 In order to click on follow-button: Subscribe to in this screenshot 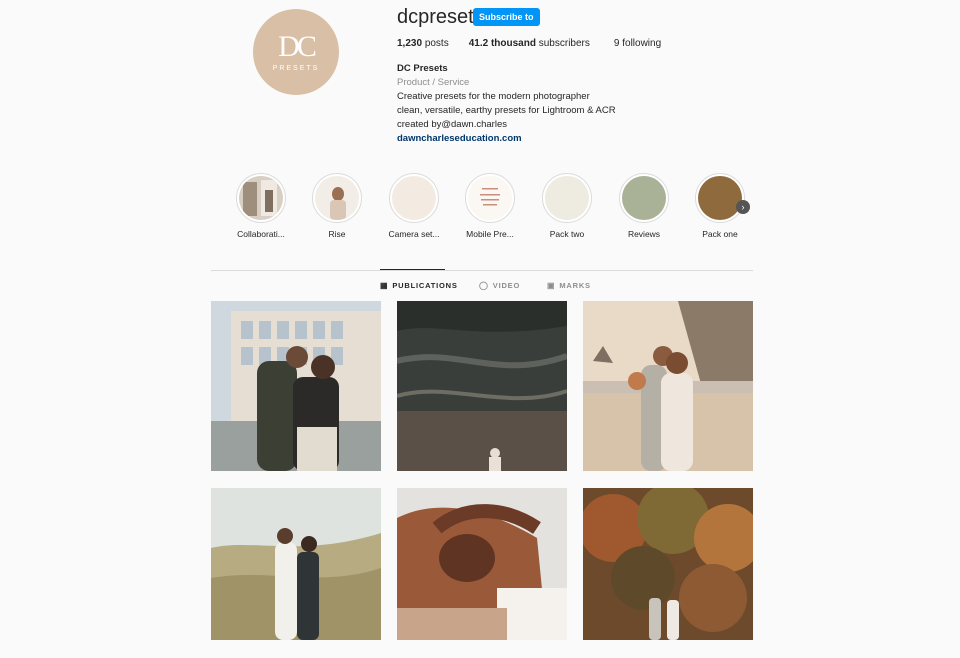, I will do `click(506, 17)`.